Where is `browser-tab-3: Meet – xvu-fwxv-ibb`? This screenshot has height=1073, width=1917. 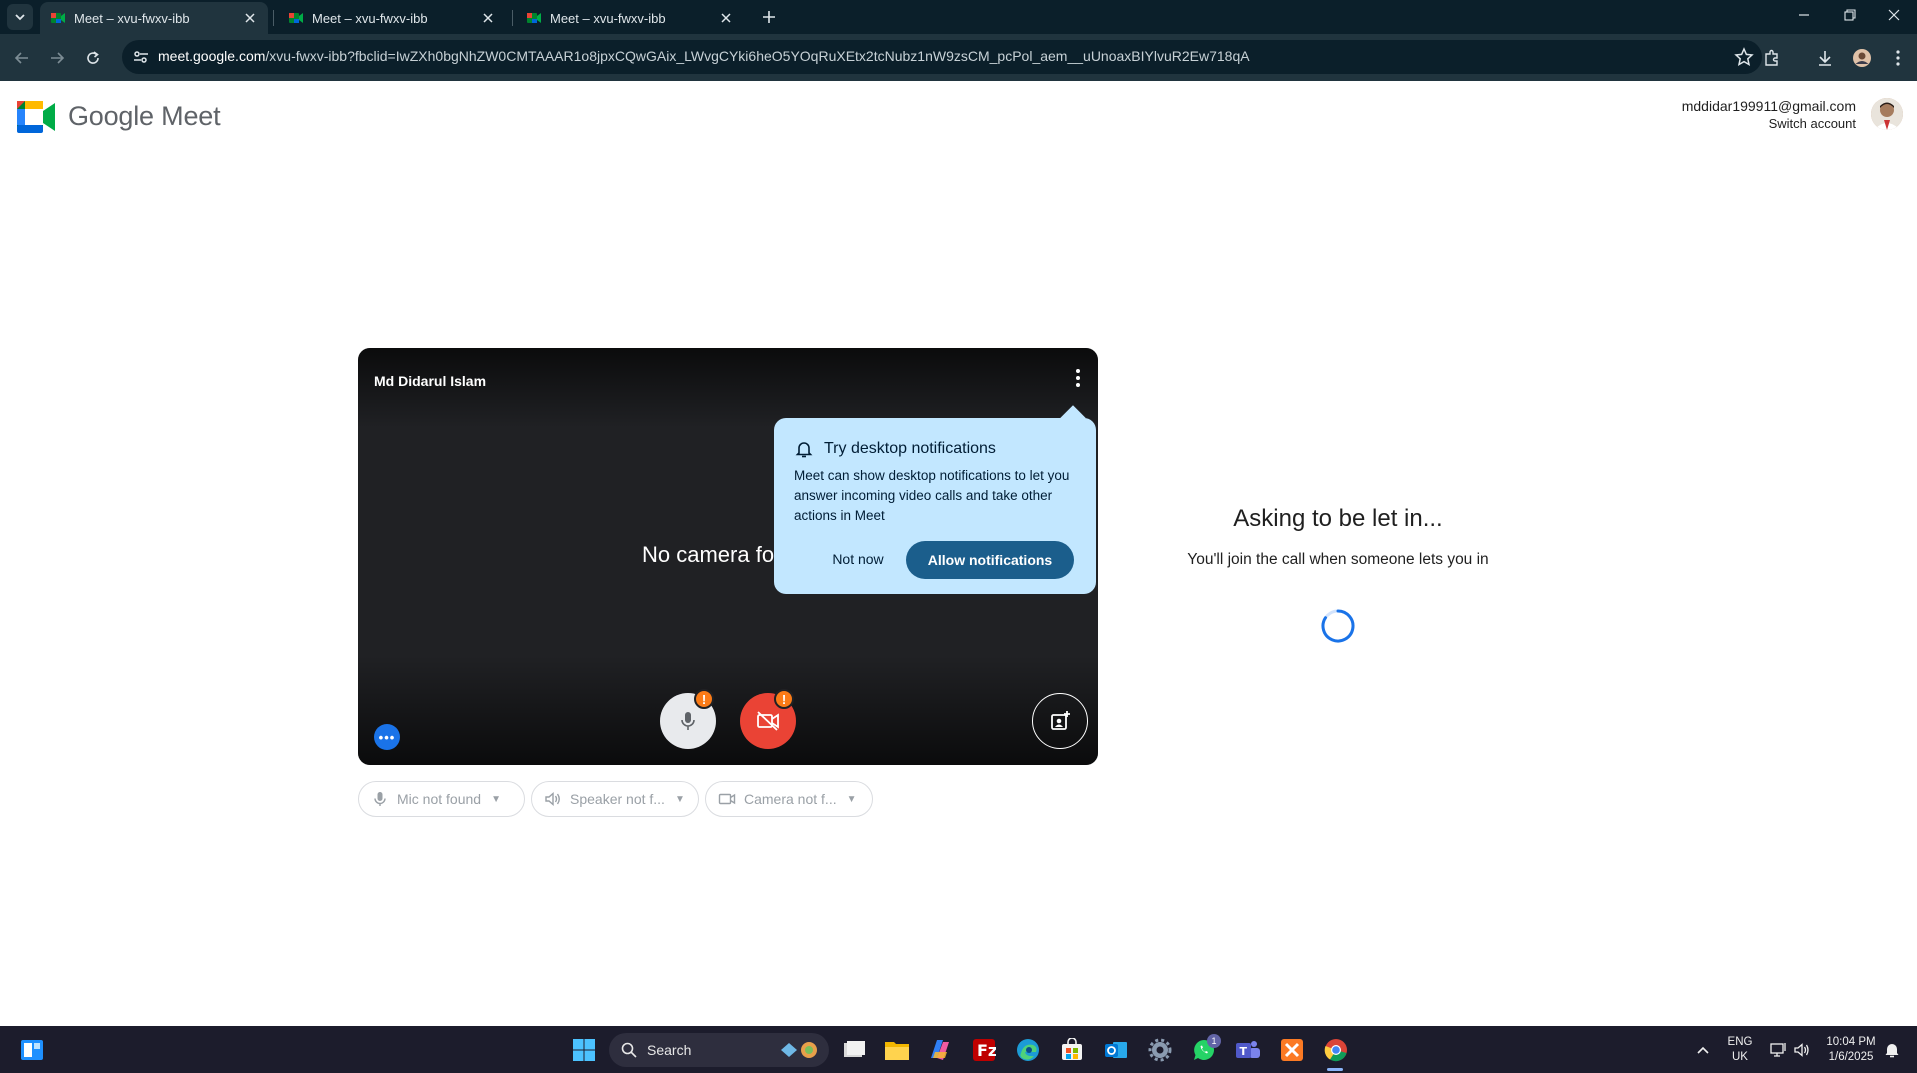 browser-tab-3: Meet – xvu-fwxv-ibb is located at coordinates (630, 18).